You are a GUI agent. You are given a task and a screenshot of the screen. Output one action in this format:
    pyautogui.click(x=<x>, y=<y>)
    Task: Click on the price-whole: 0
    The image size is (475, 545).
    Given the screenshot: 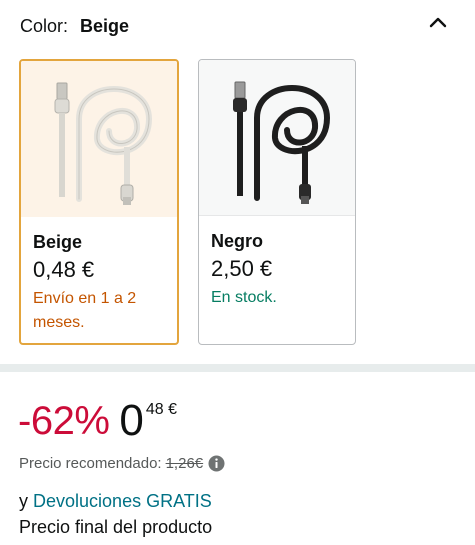 What is the action you would take?
    pyautogui.click(x=131, y=420)
    